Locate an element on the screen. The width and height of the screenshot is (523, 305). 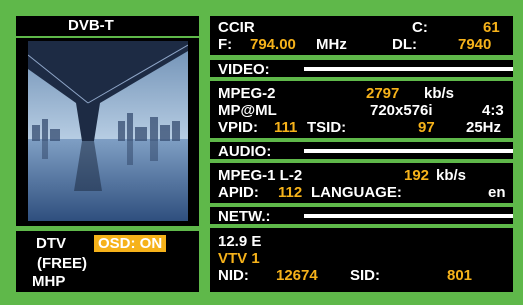
frequency-value: 794.00 is located at coordinates (273, 44).